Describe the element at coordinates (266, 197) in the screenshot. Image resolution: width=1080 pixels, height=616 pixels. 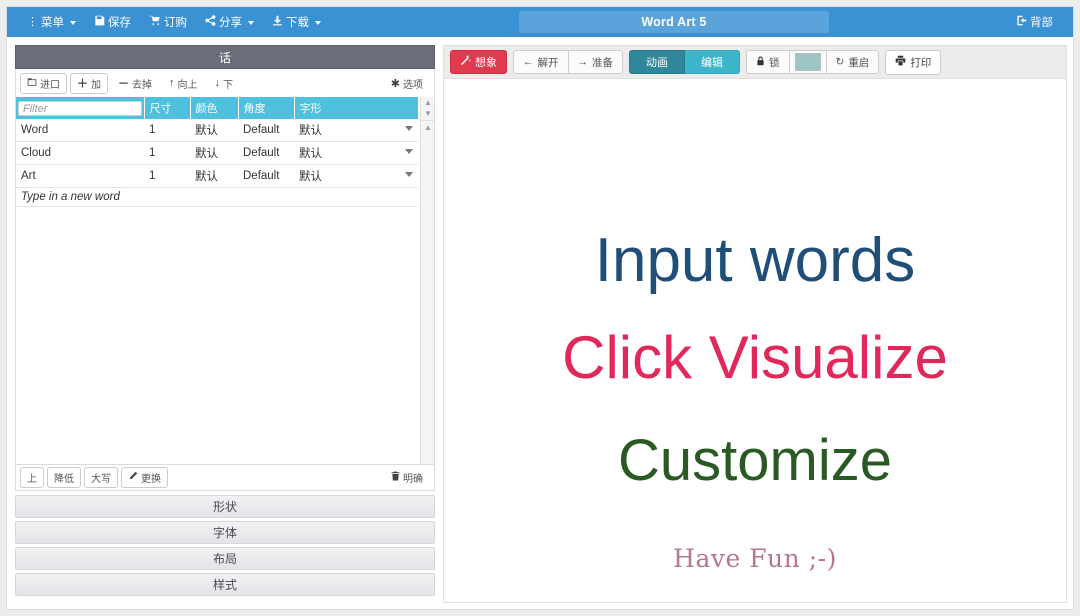
I see `new-word-angle-cell` at that location.